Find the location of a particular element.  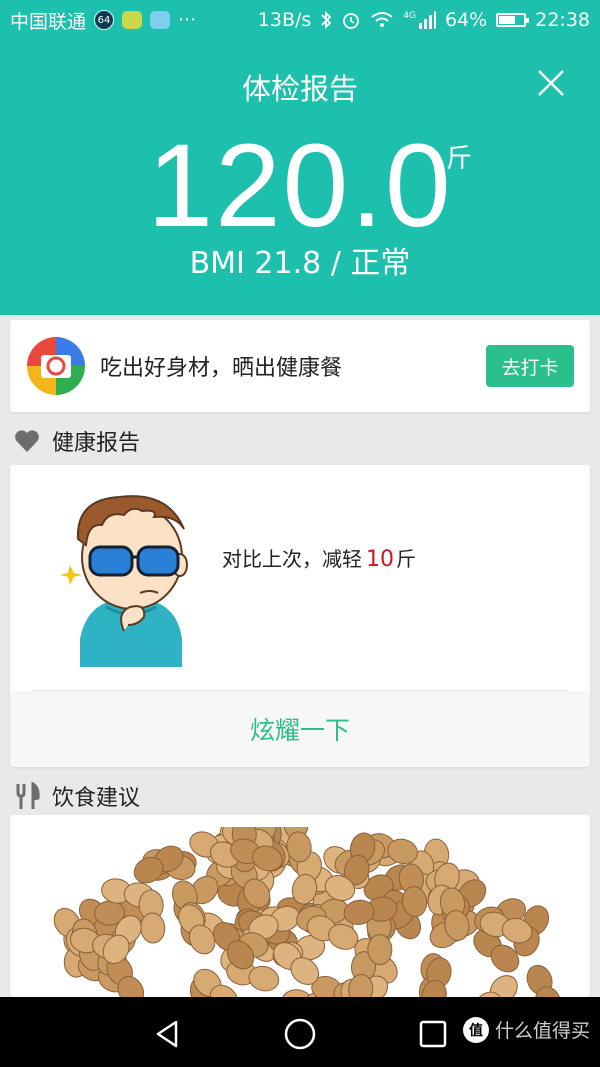

network-type: 4G is located at coordinates (409, 16).